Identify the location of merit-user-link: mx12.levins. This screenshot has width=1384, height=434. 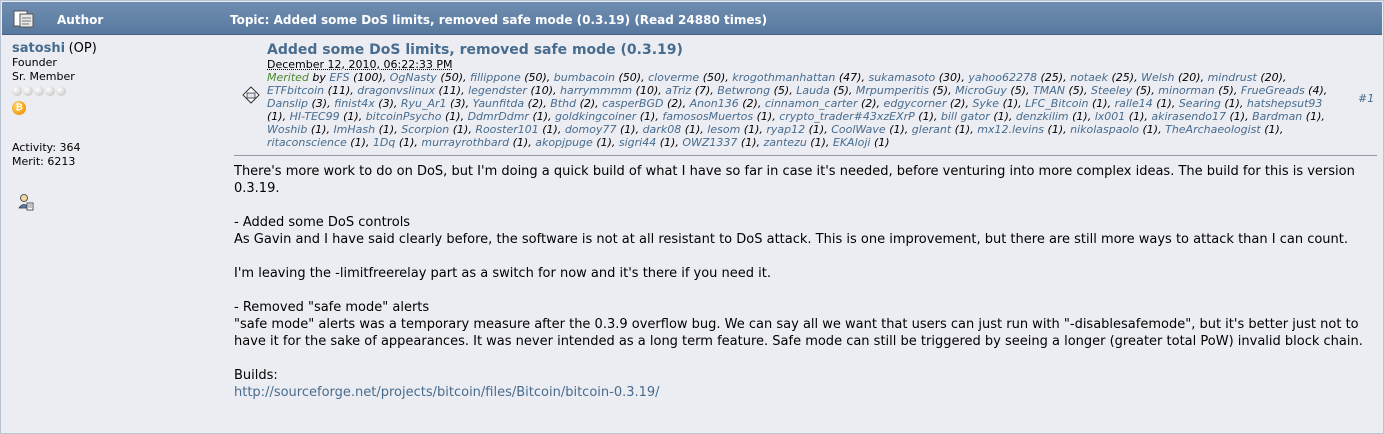
(1010, 129).